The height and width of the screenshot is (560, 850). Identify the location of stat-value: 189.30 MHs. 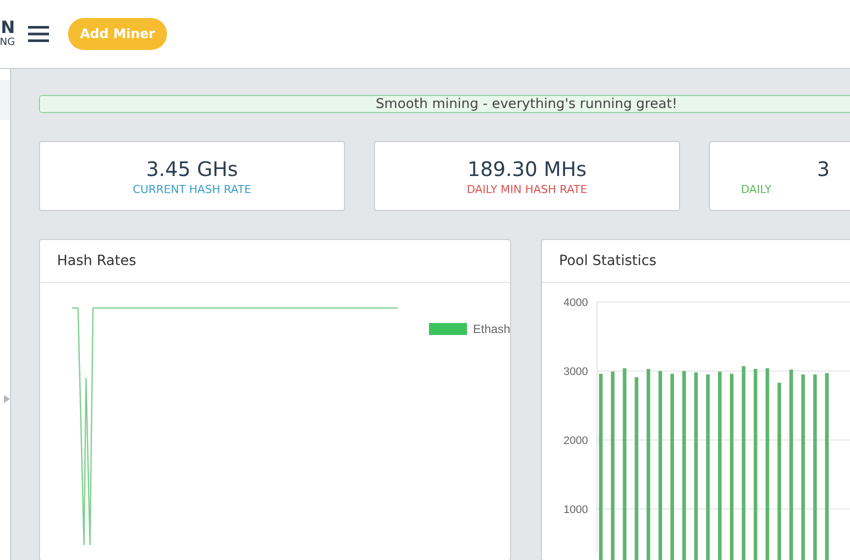
(527, 168).